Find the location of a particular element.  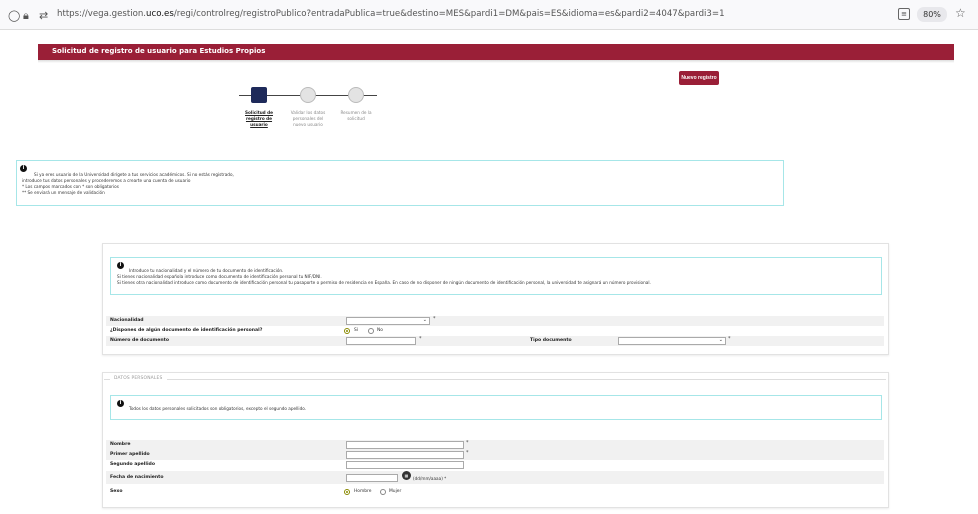

header-shadow is located at coordinates (496, 61).